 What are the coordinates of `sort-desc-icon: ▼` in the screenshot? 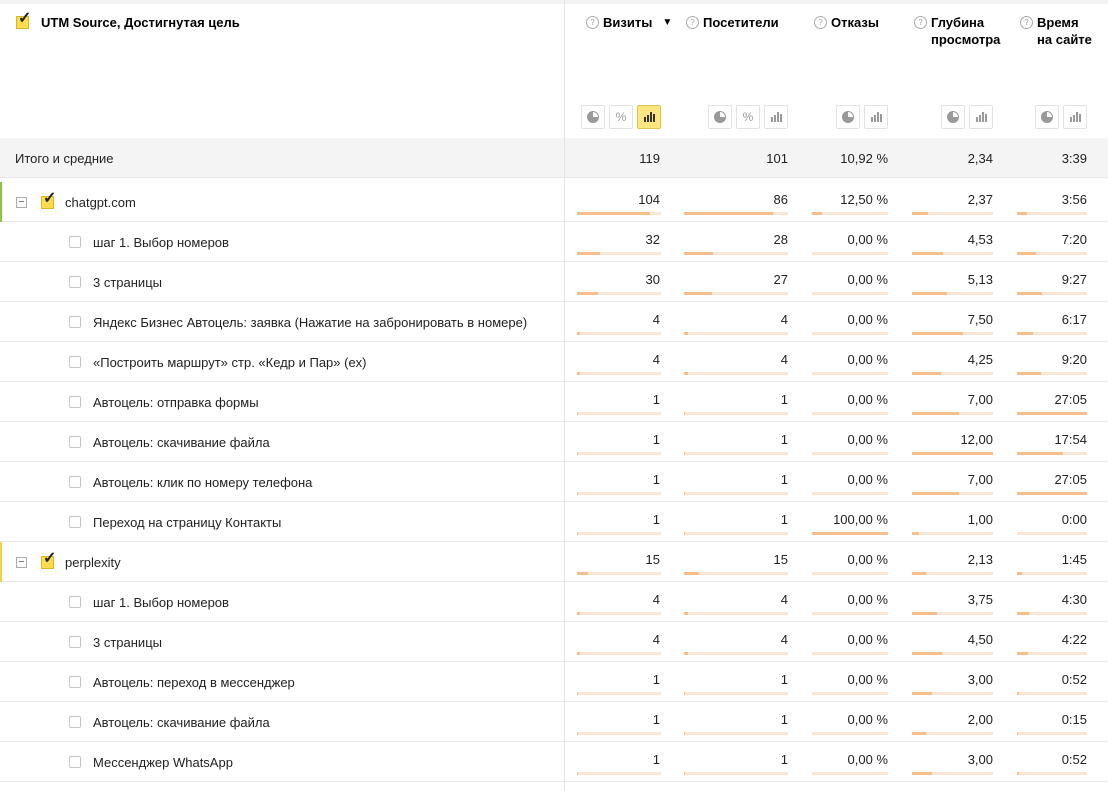 It's located at (667, 22).